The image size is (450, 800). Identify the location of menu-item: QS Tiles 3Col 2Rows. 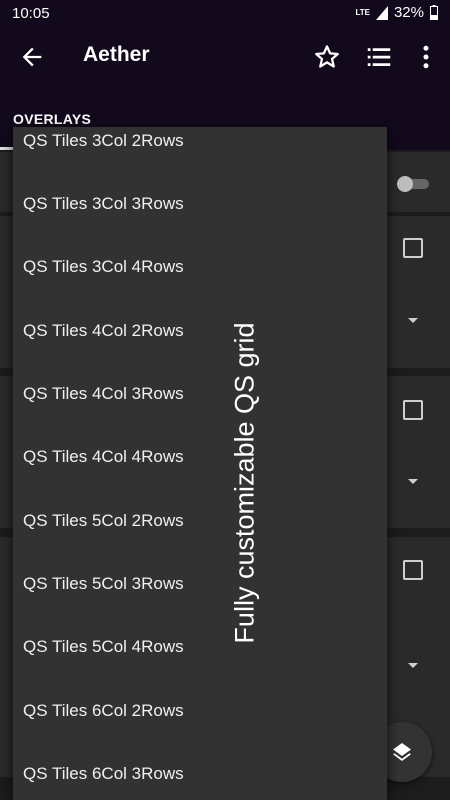
(103, 141).